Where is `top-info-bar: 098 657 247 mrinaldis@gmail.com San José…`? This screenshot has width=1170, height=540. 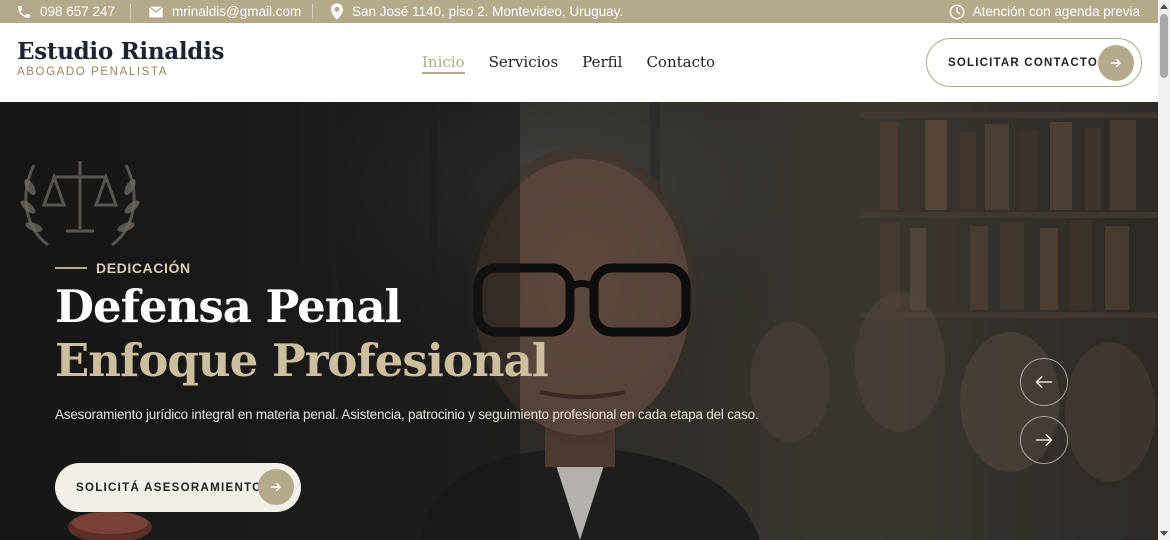
top-info-bar: 098 657 247 mrinaldis@gmail.com San José… is located at coordinates (579, 11).